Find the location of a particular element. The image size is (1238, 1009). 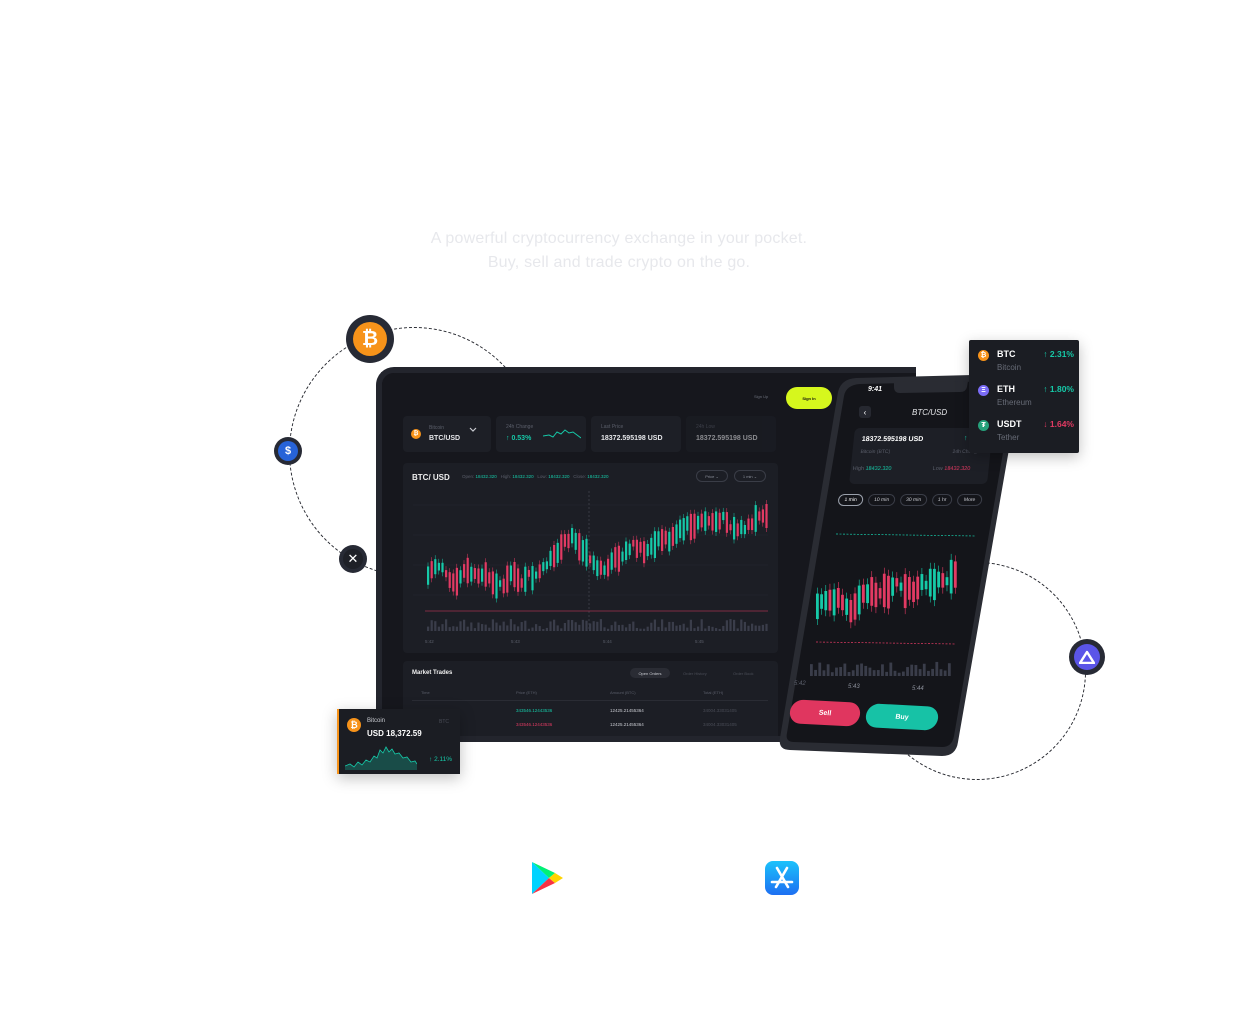

chart-title: BTC/ USD is located at coordinates (431, 477).